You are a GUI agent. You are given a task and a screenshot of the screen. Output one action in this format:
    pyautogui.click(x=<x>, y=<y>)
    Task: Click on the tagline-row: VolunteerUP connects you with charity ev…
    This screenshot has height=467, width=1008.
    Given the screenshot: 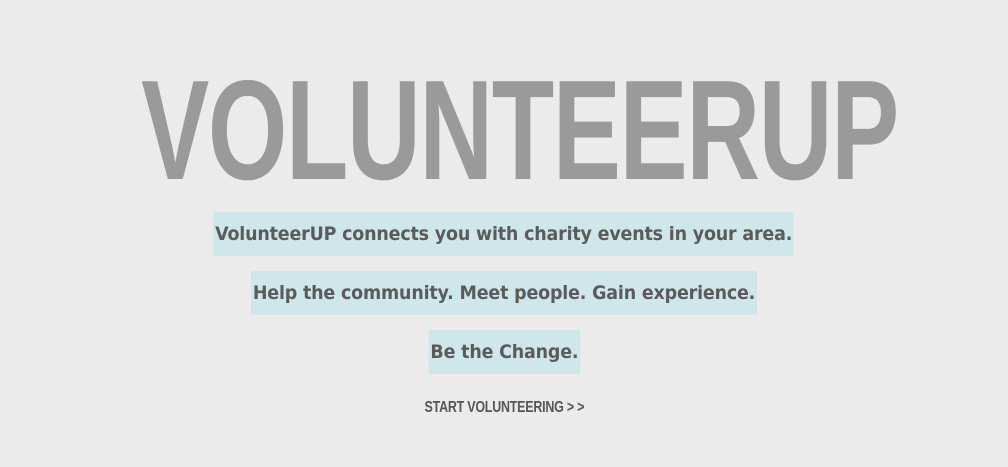 What is the action you would take?
    pyautogui.click(x=504, y=234)
    